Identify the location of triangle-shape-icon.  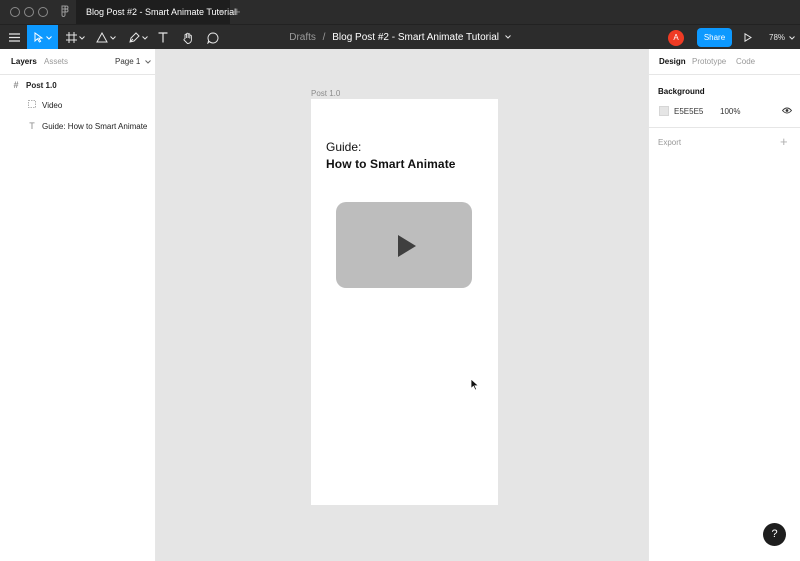
(102, 37).